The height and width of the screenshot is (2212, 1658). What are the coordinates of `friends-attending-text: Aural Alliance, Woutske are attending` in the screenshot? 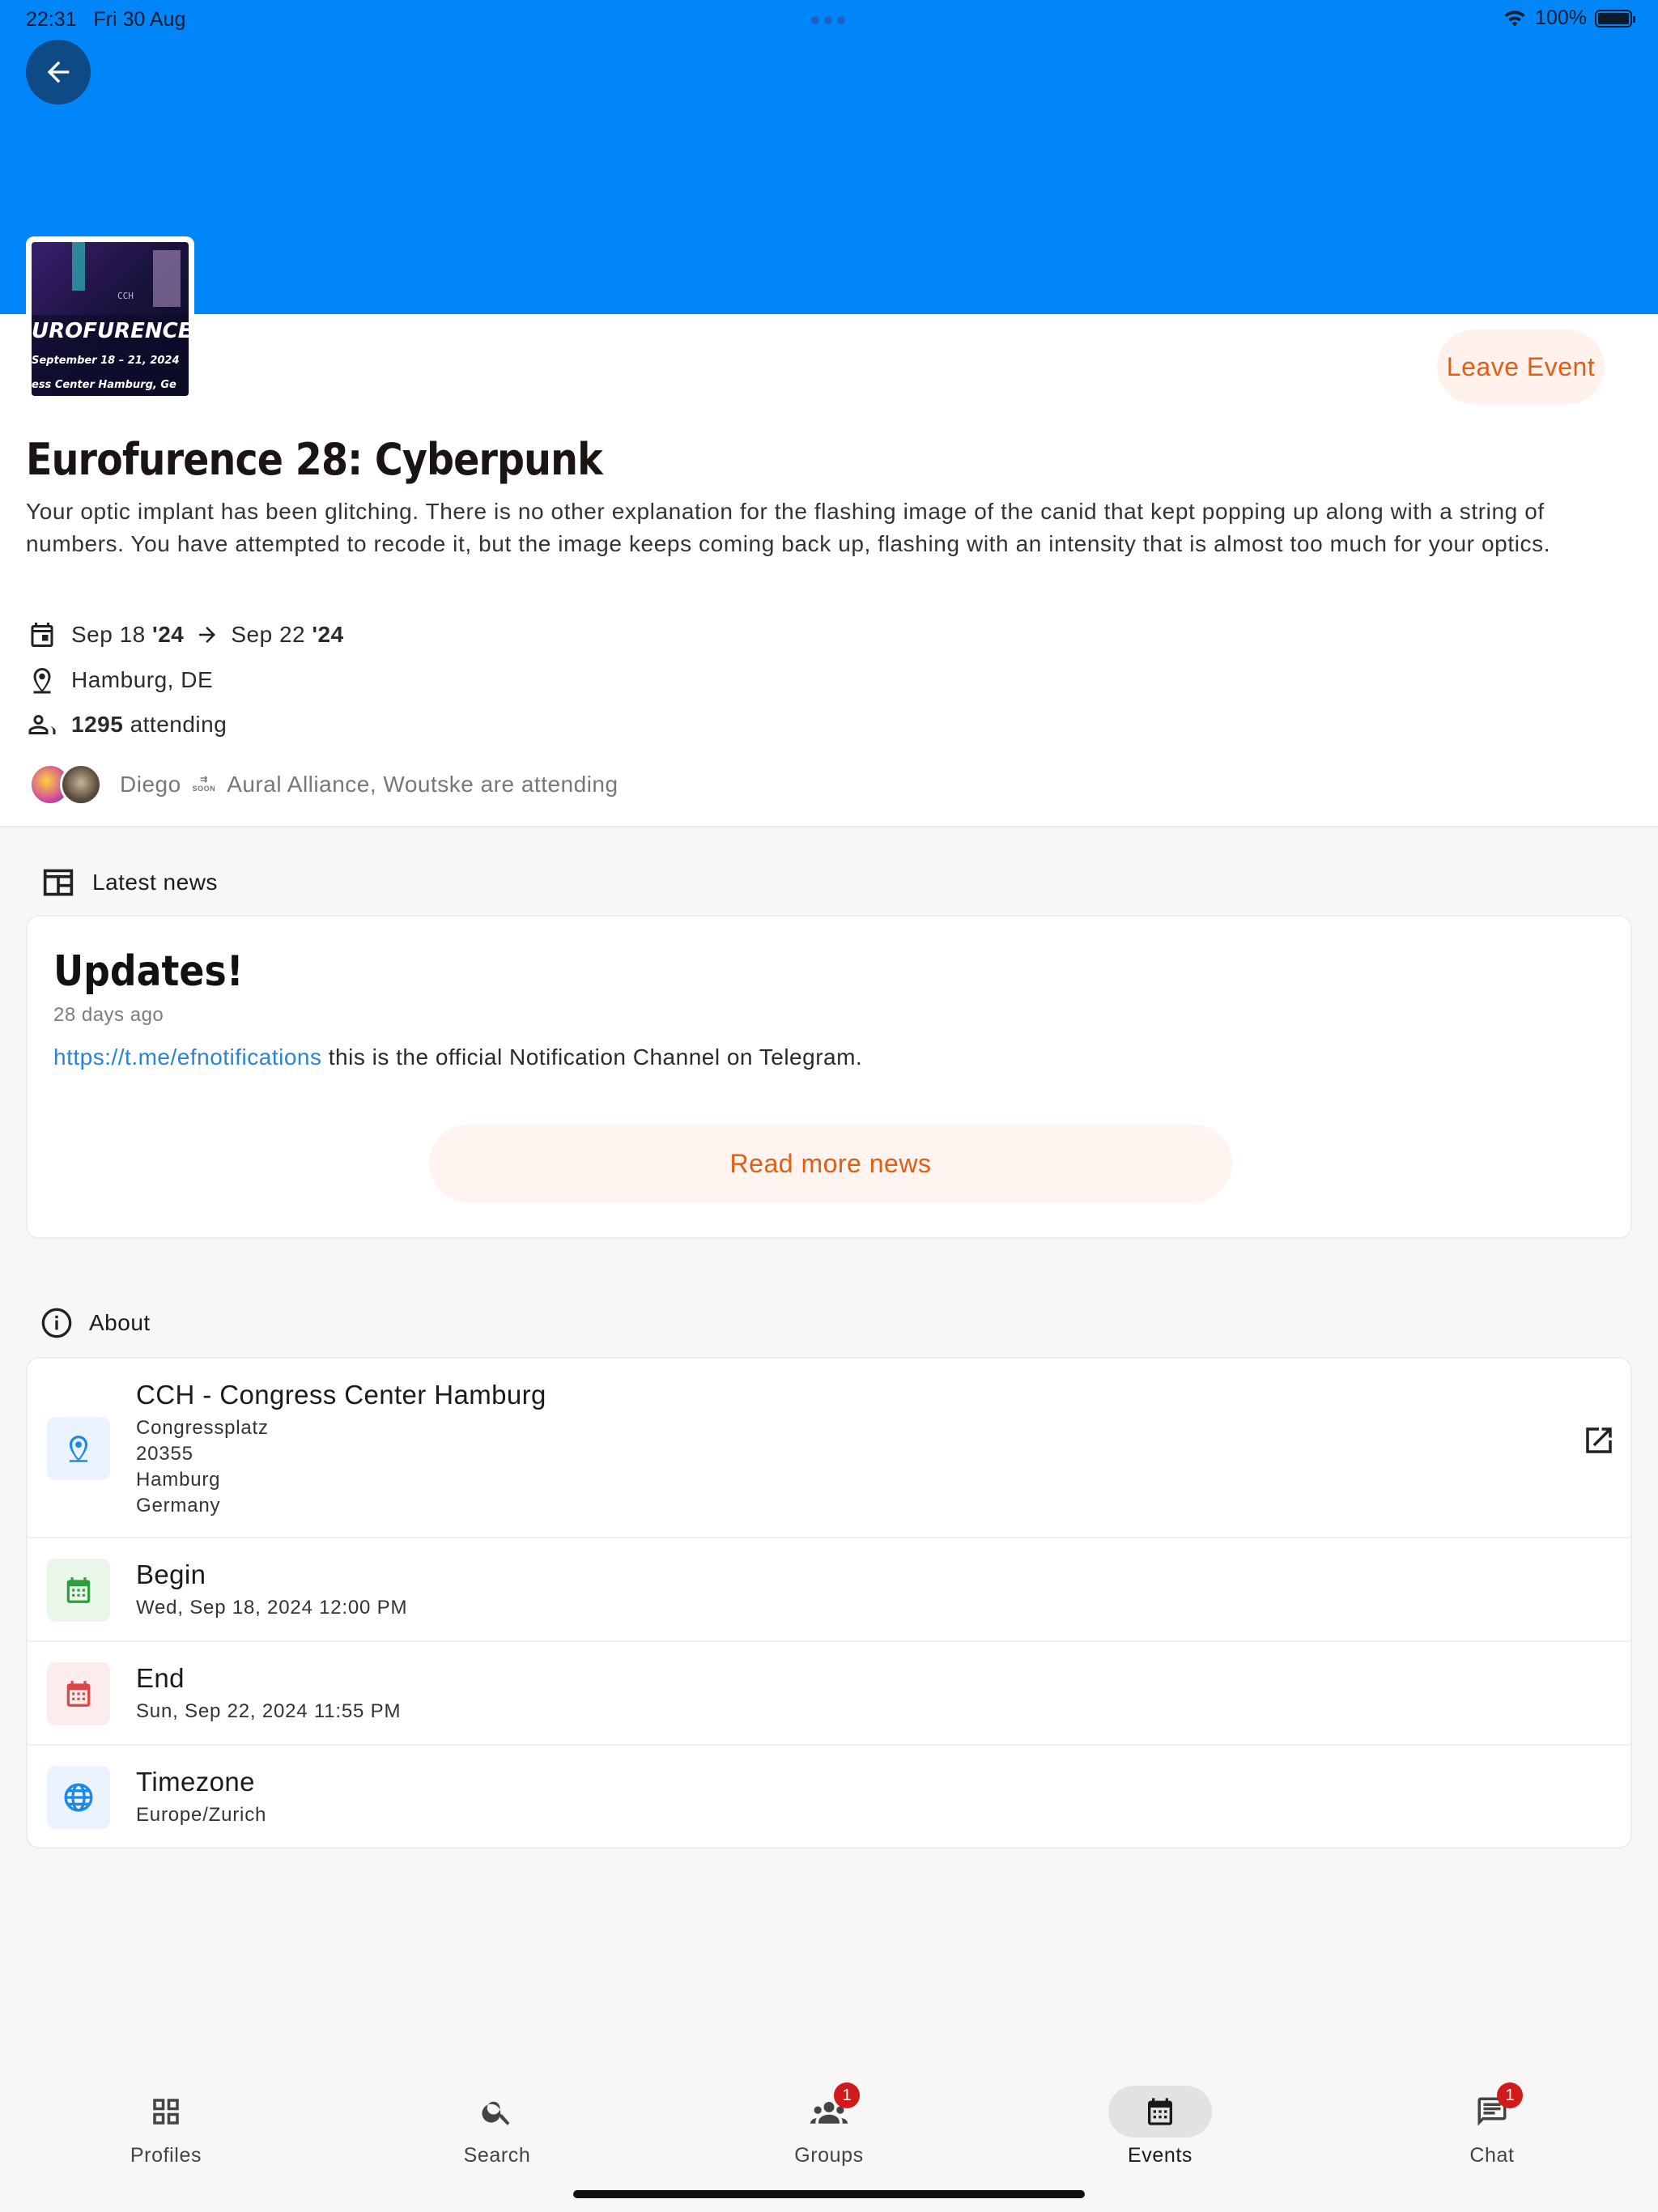 It's located at (423, 785).